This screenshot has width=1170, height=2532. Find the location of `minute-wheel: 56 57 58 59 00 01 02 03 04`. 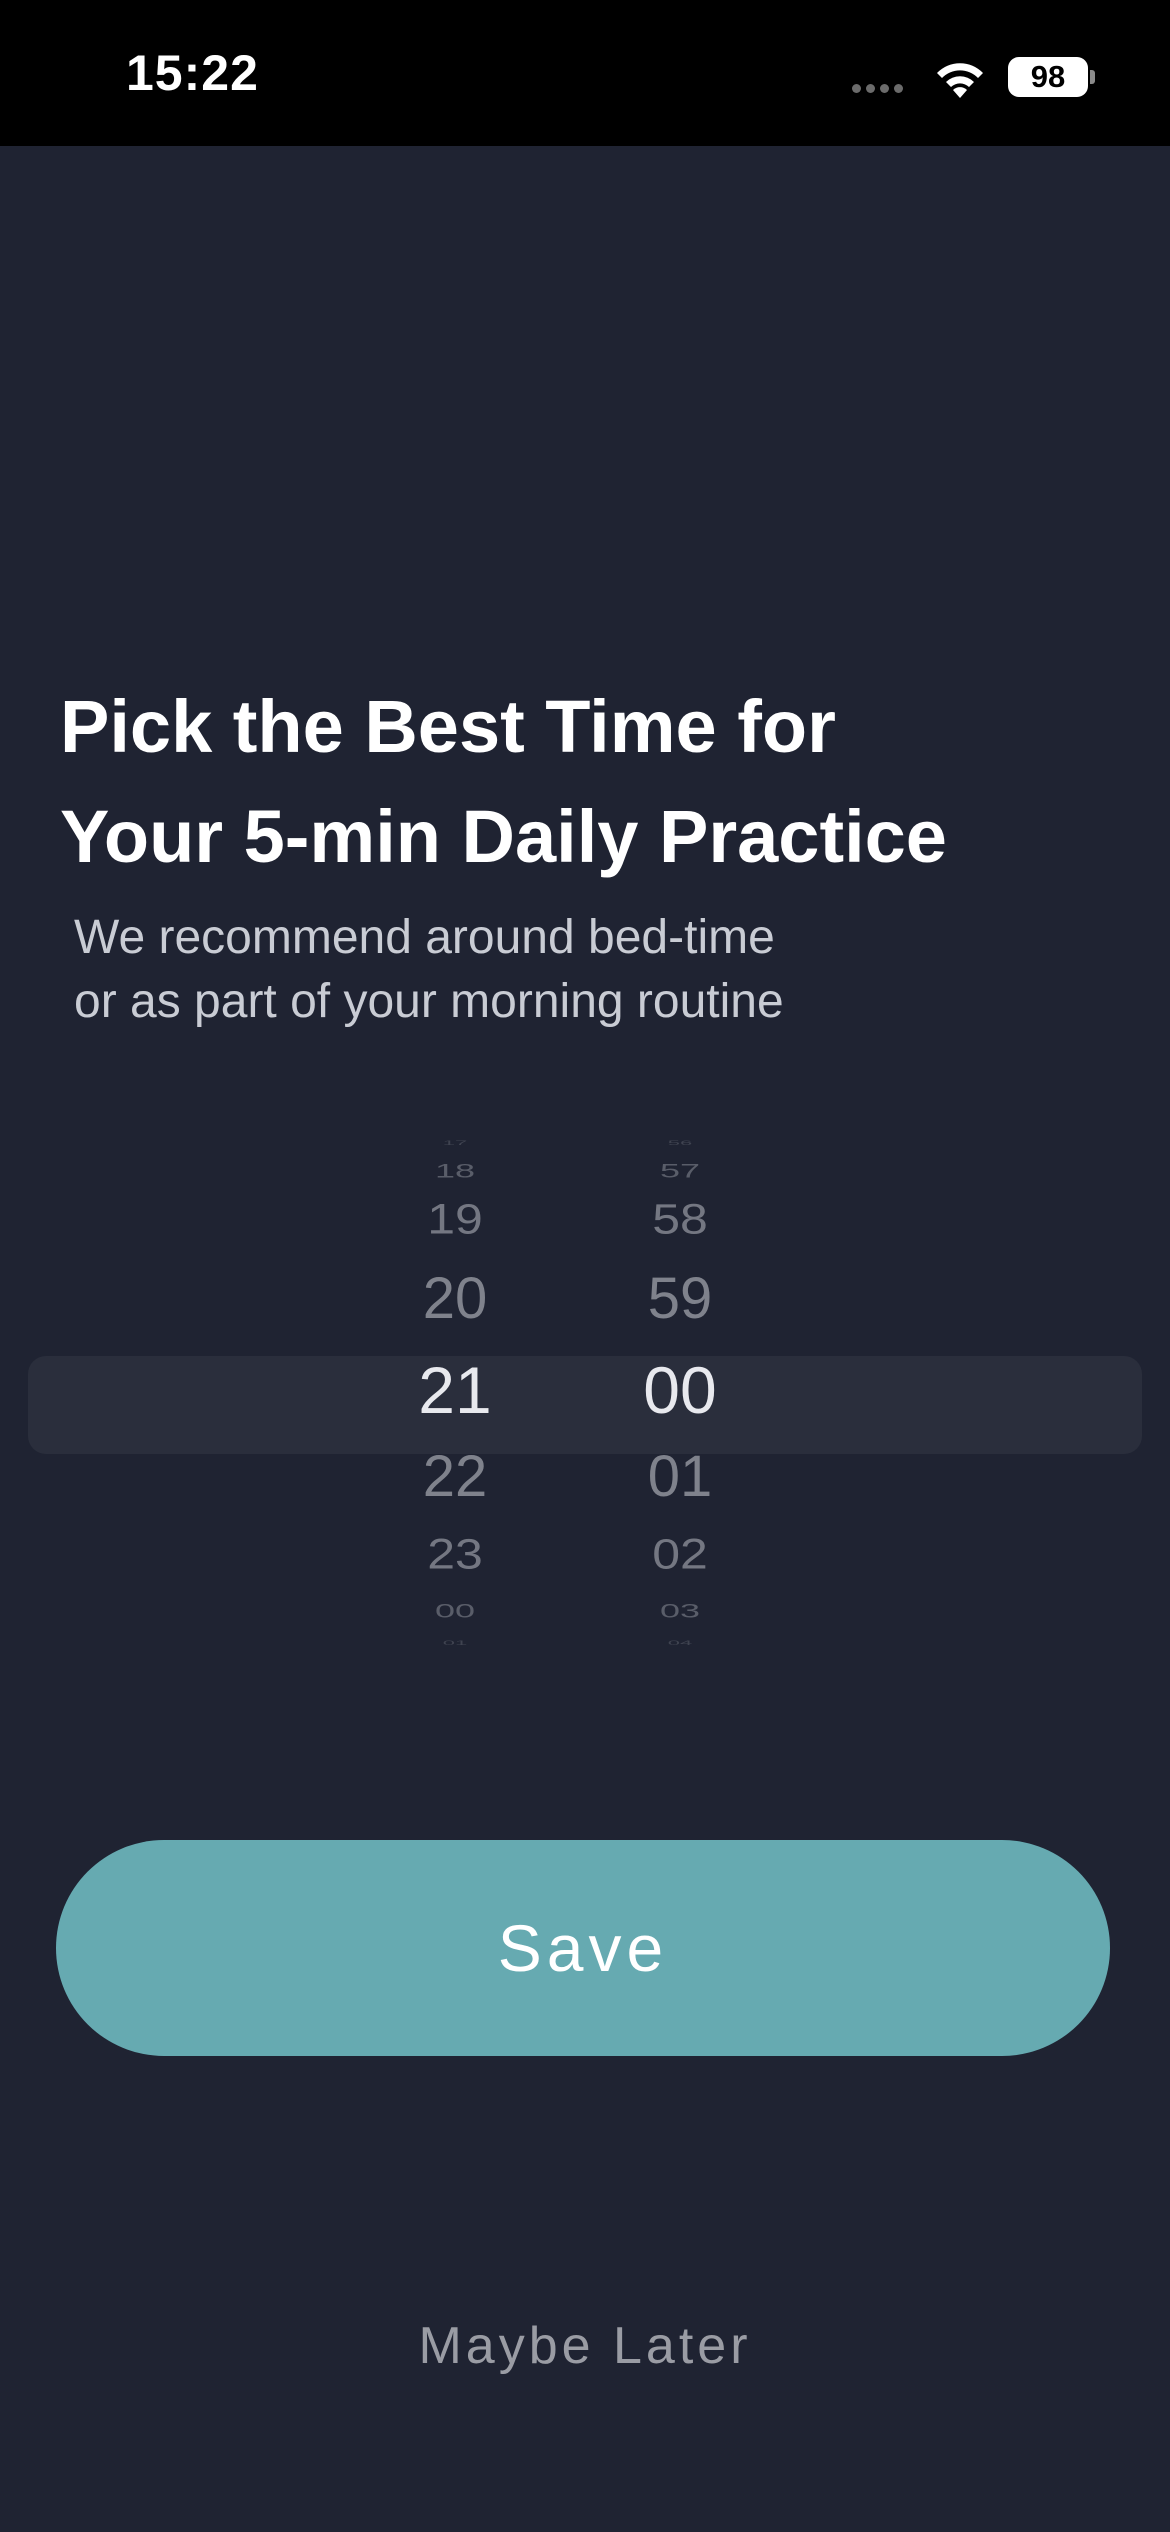

minute-wheel: 56 57 58 59 00 01 02 03 04 is located at coordinates (680, 1405).